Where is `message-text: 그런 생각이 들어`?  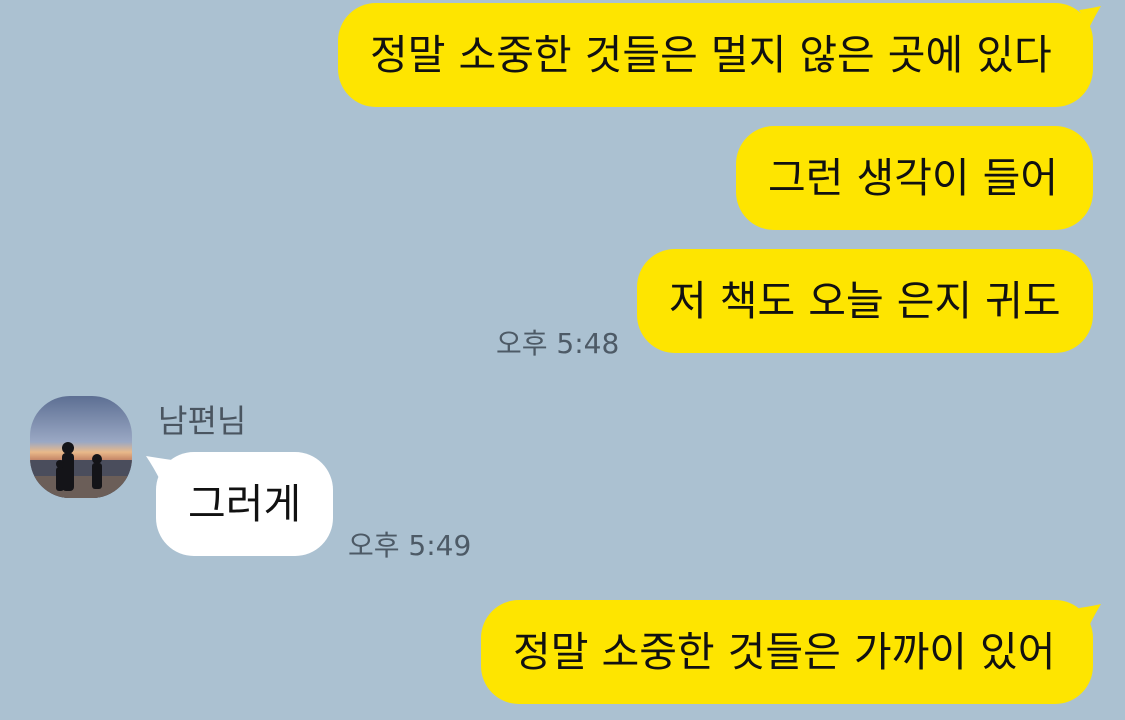
message-text: 그런 생각이 들어 is located at coordinates (913, 178).